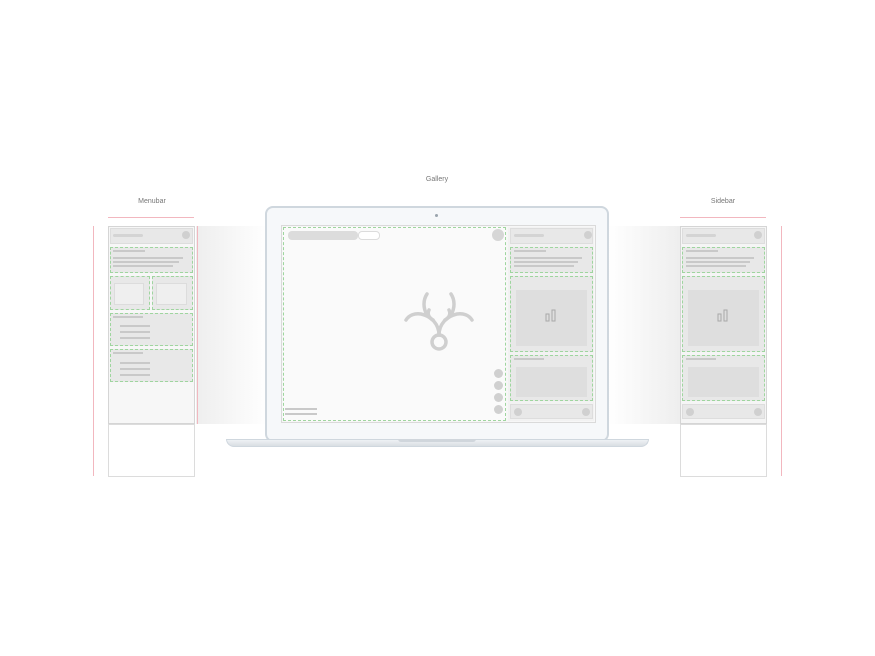 The width and height of the screenshot is (875, 656). I want to click on gallery-search-bar, so click(323, 235).